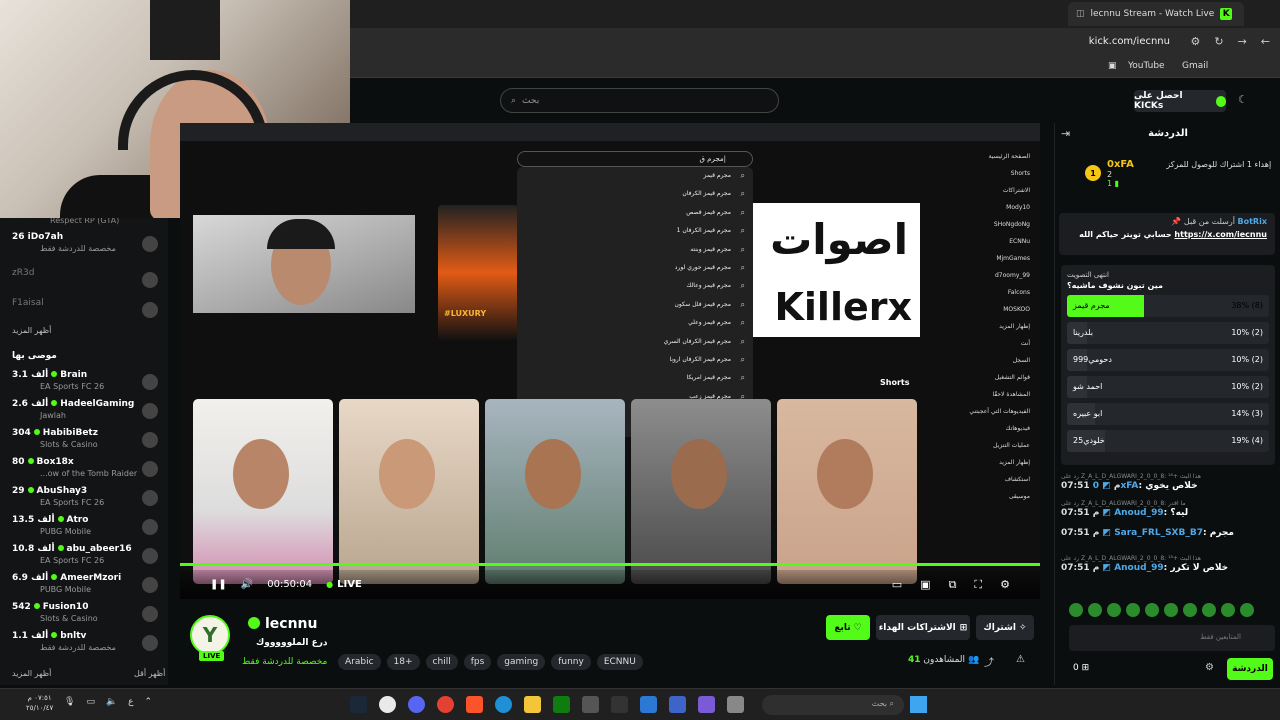 This screenshot has height=720, width=1280. Describe the element at coordinates (474, 704) in the screenshot. I see `brave-icon` at that location.